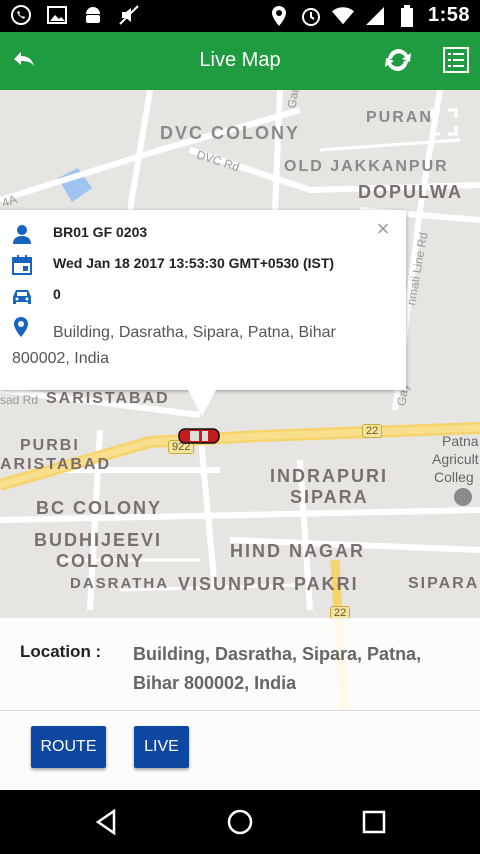 The image size is (480, 854). What do you see at coordinates (106, 822) in the screenshot?
I see `back-triangle-icon` at bounding box center [106, 822].